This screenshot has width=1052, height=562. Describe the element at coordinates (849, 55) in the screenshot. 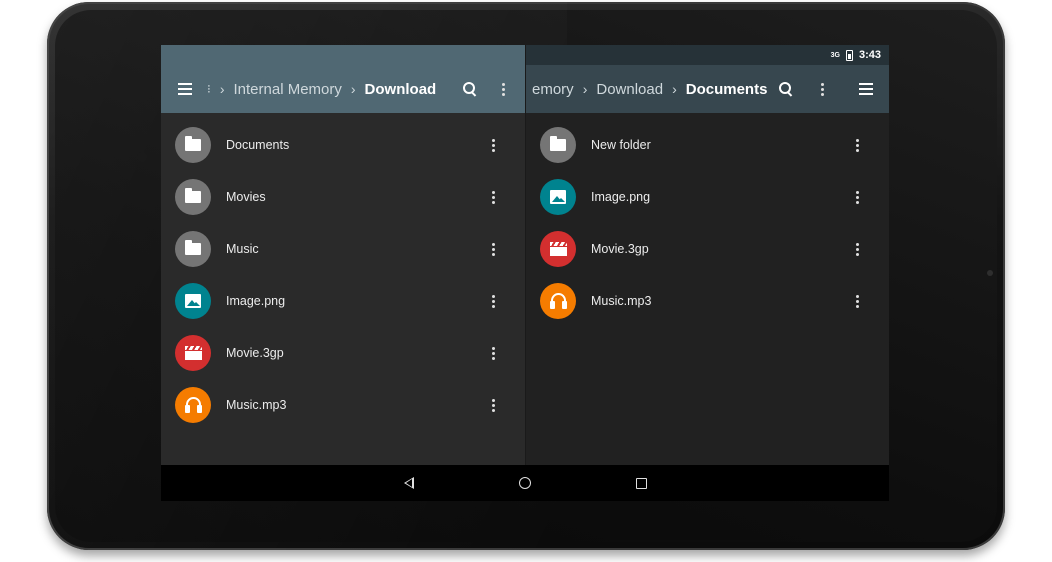

I see `battery-icon` at that location.